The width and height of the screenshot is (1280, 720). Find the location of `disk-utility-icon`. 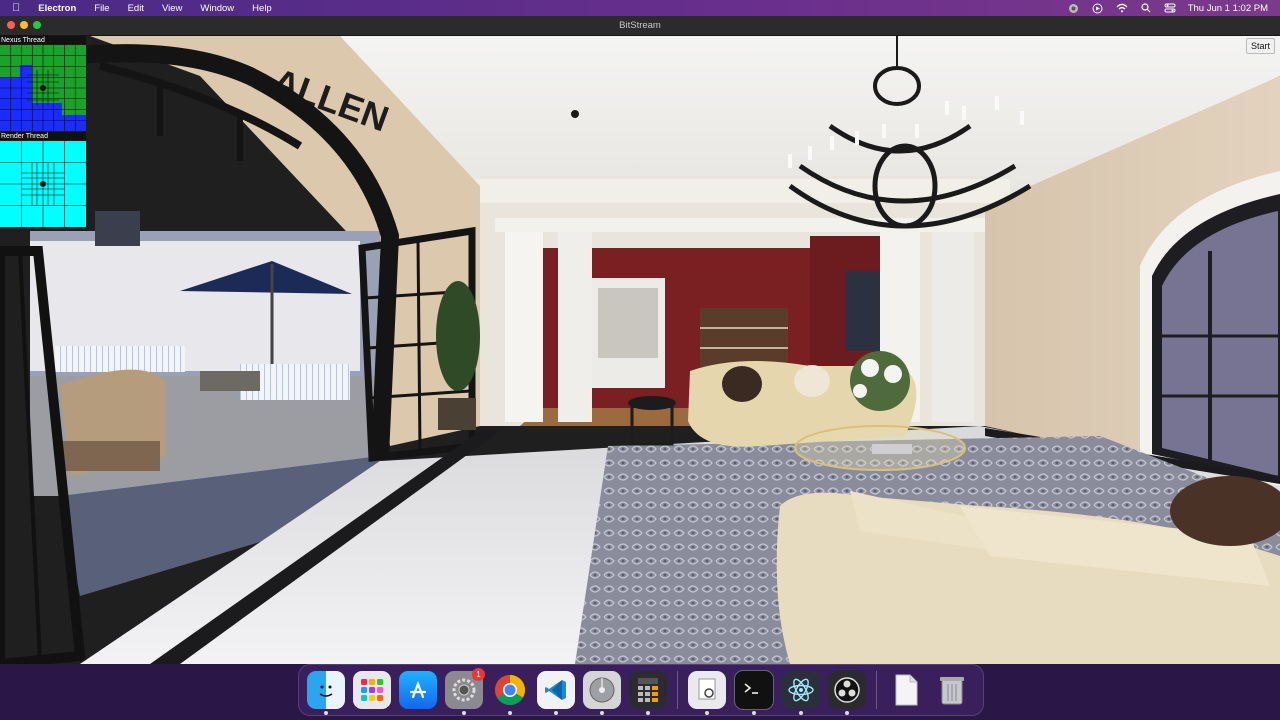

disk-utility-icon is located at coordinates (602, 693).